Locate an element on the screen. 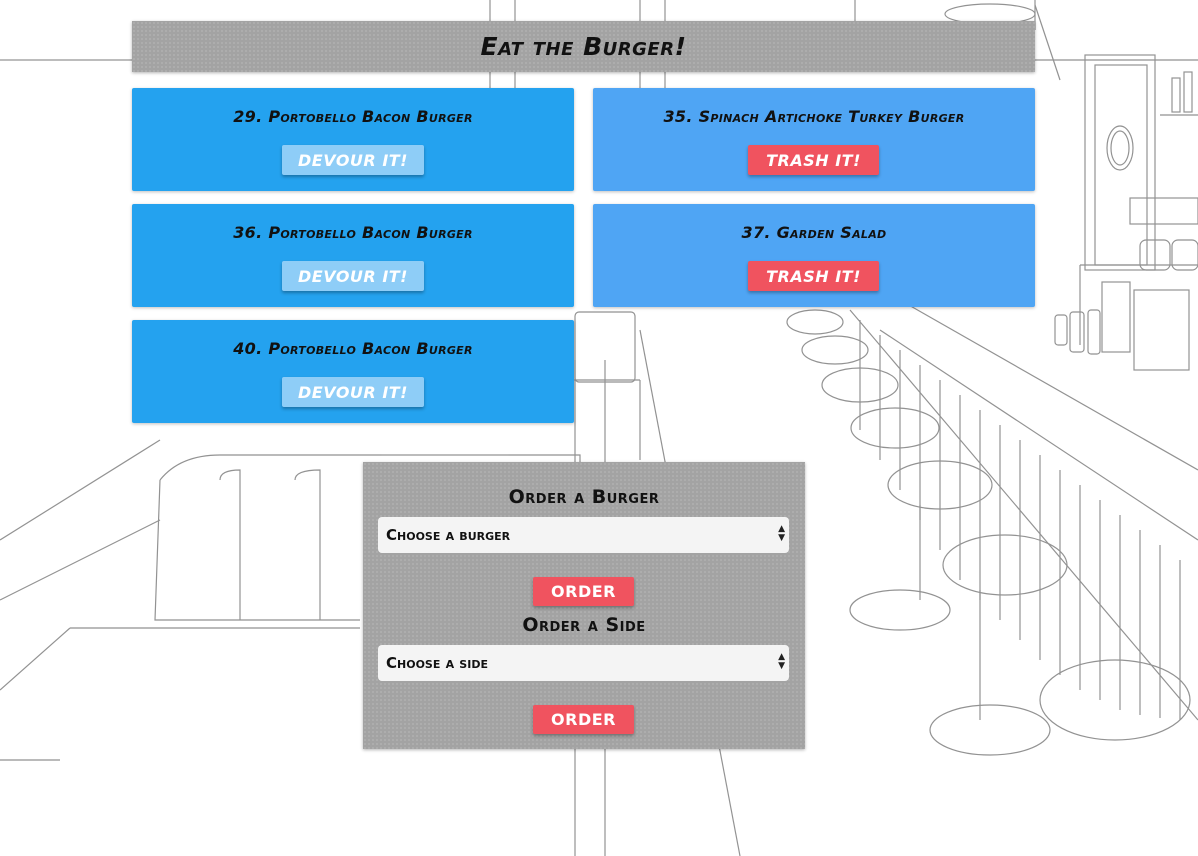 Image resolution: width=1198 pixels, height=856 pixels. order-side-button: ORDER is located at coordinates (583, 719).